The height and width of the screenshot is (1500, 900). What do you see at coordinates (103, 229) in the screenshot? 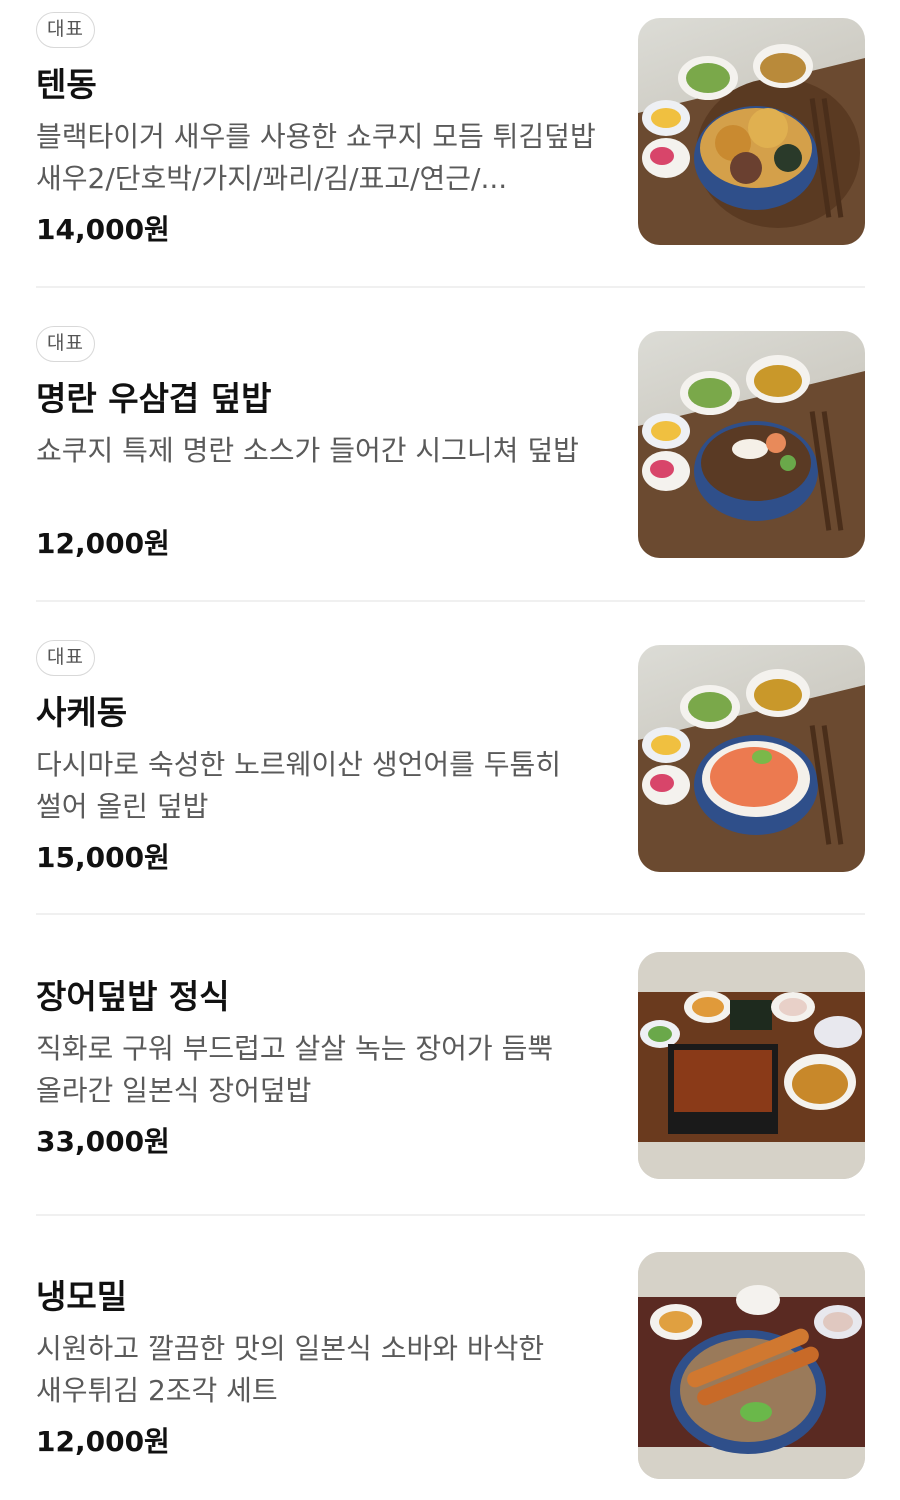
I see `menu-item-price: 14,000원` at bounding box center [103, 229].